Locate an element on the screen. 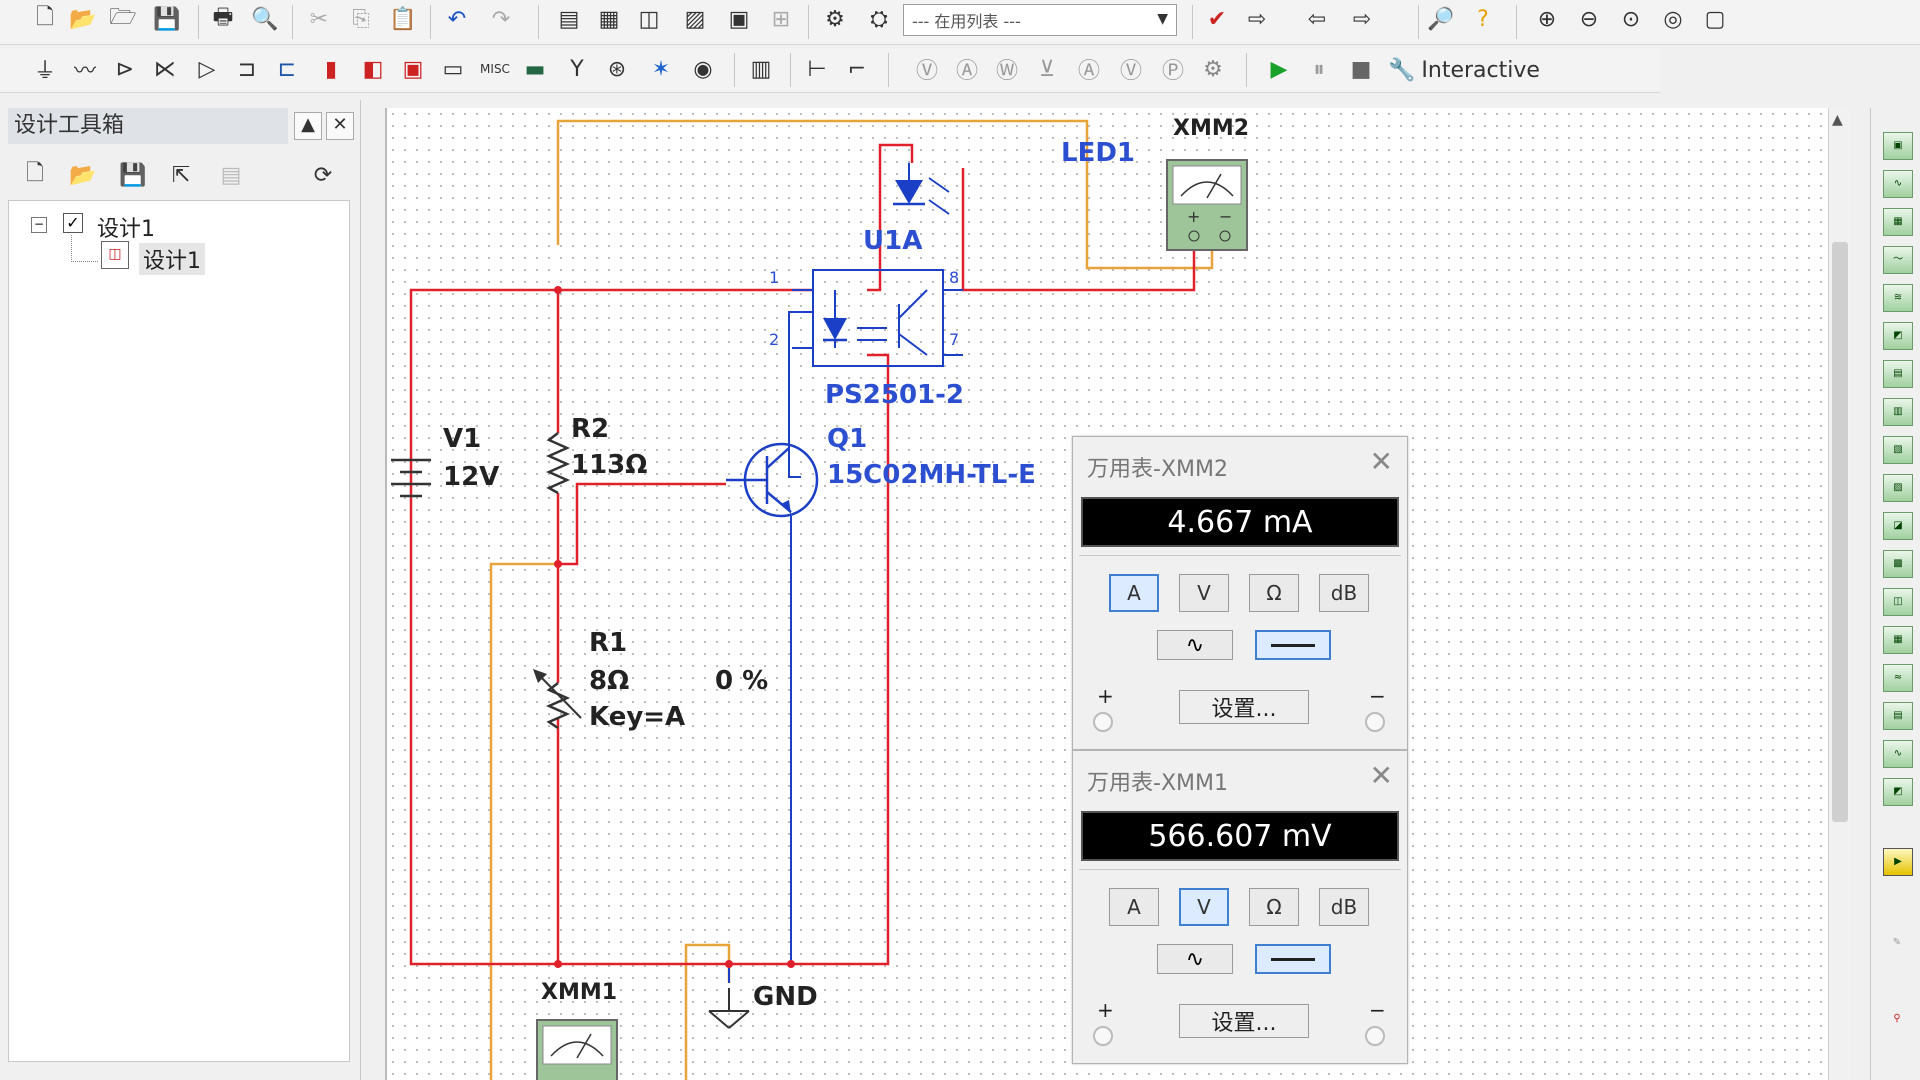 The image size is (1920, 1080). run-icon: ▶ is located at coordinates (1279, 69).